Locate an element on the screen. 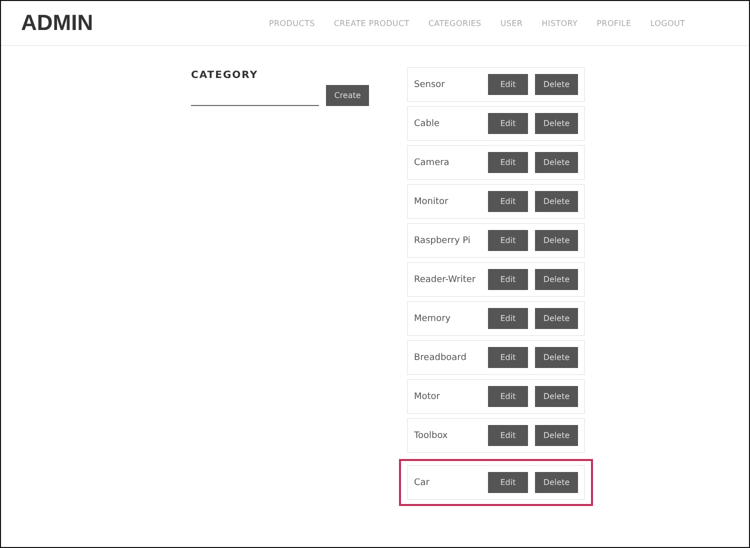  category-name: Monitor is located at coordinates (432, 201).